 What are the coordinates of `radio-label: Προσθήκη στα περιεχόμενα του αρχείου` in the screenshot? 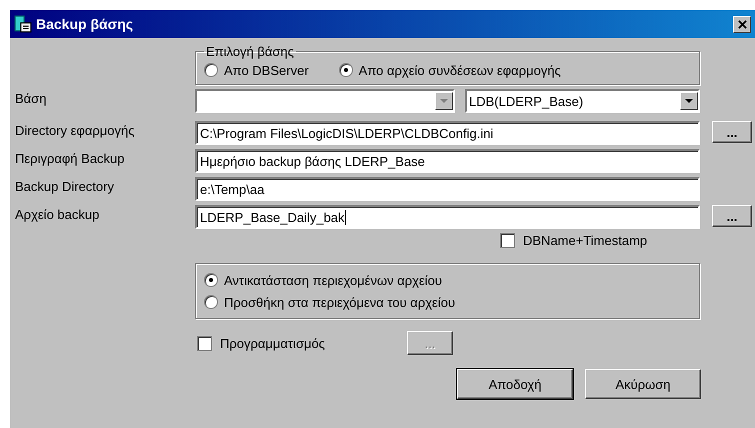 It's located at (340, 302).